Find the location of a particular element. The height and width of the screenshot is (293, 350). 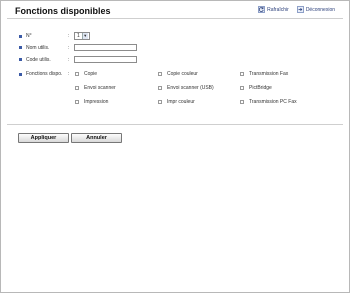

function-label: Impression is located at coordinates (96, 102).